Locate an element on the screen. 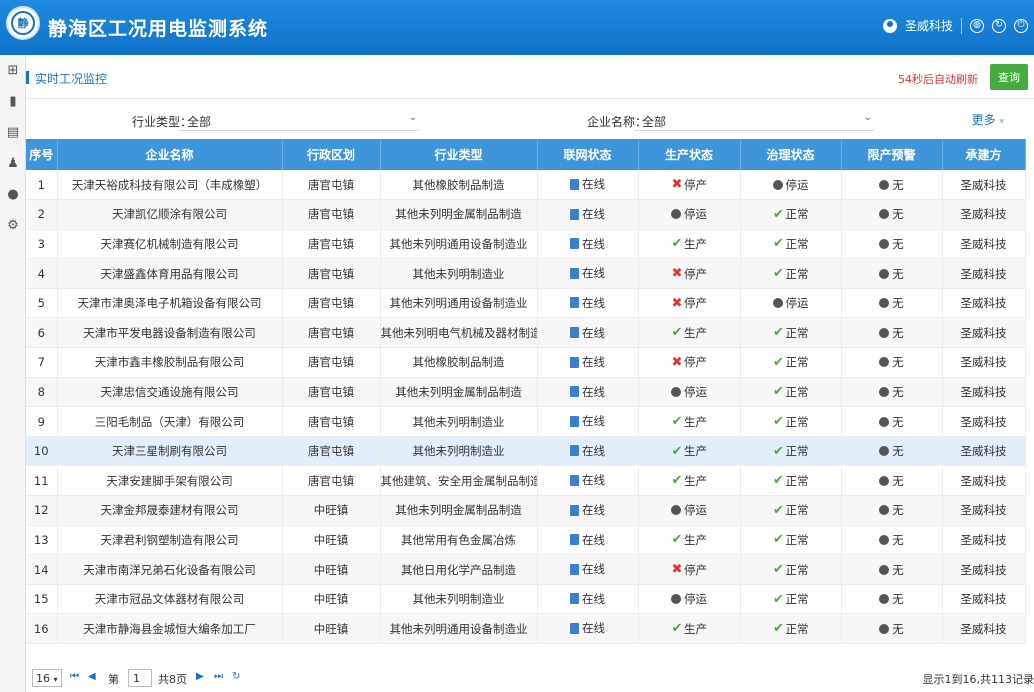 Image resolution: width=1034 pixels, height=692 pixels. cell-no: 7 is located at coordinates (42, 362).